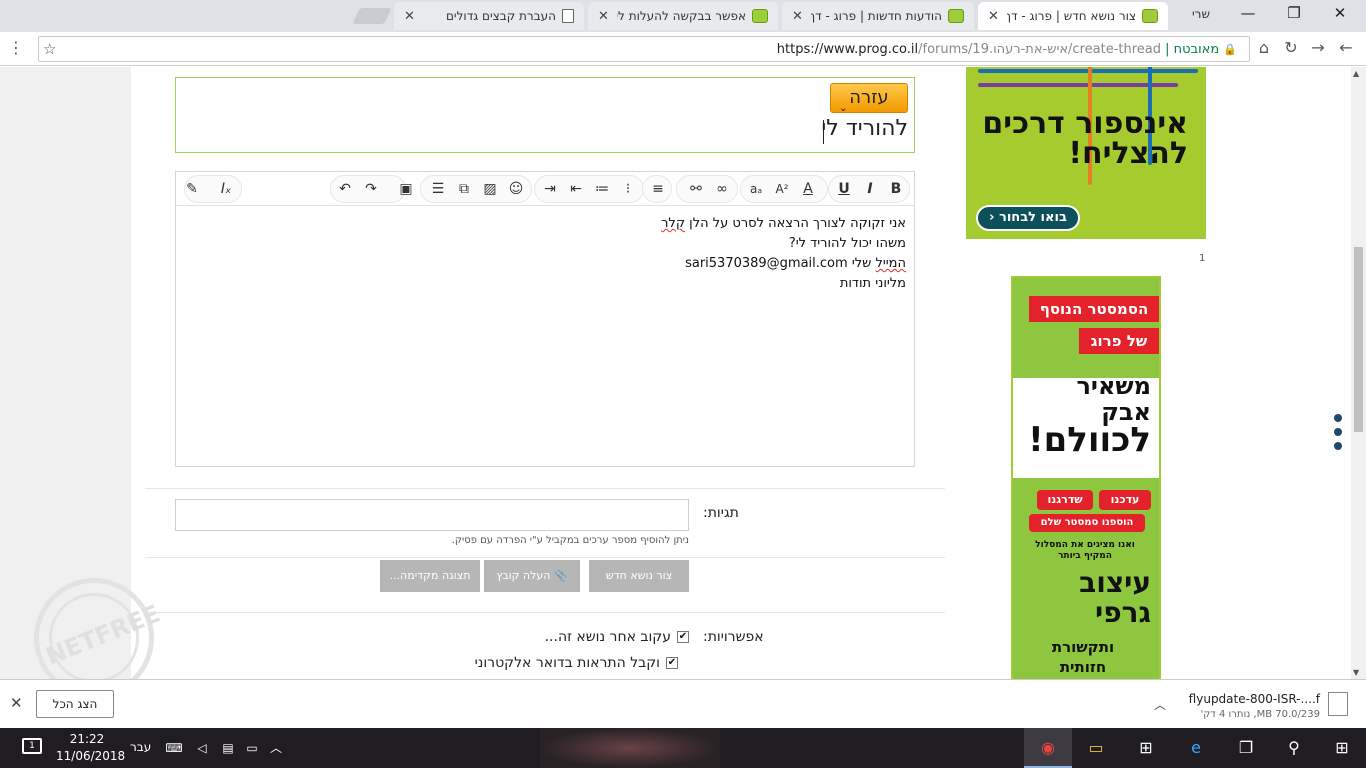  What do you see at coordinates (672, 663) in the screenshot?
I see `email-checkbox: ✔` at bounding box center [672, 663].